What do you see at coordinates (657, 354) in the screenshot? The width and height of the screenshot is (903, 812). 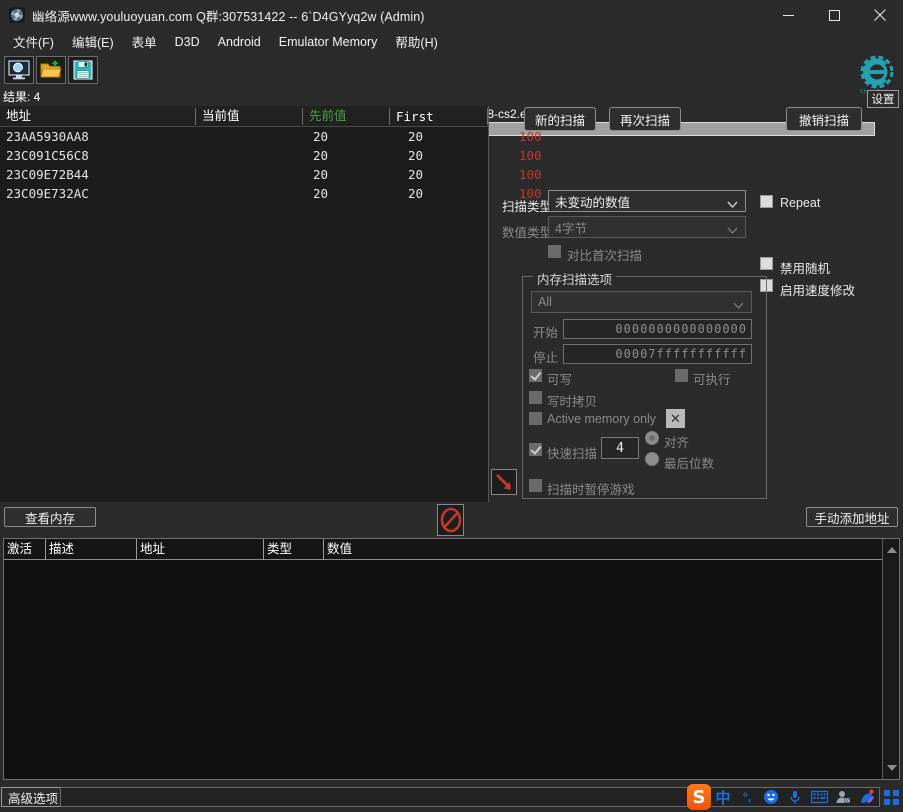 I see `stop-address-field: 00007fffffffffff` at bounding box center [657, 354].